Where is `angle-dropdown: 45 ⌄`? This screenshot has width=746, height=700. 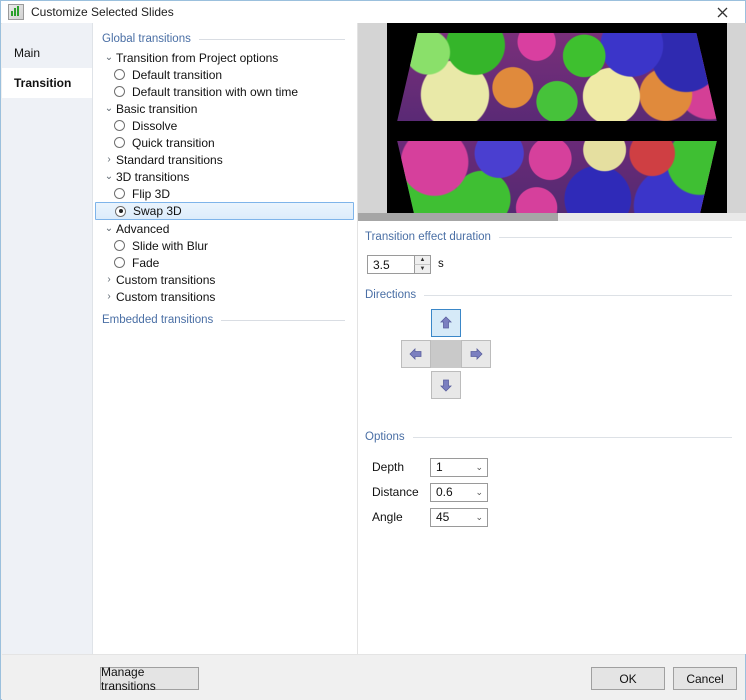
angle-dropdown: 45 ⌄ is located at coordinates (459, 517).